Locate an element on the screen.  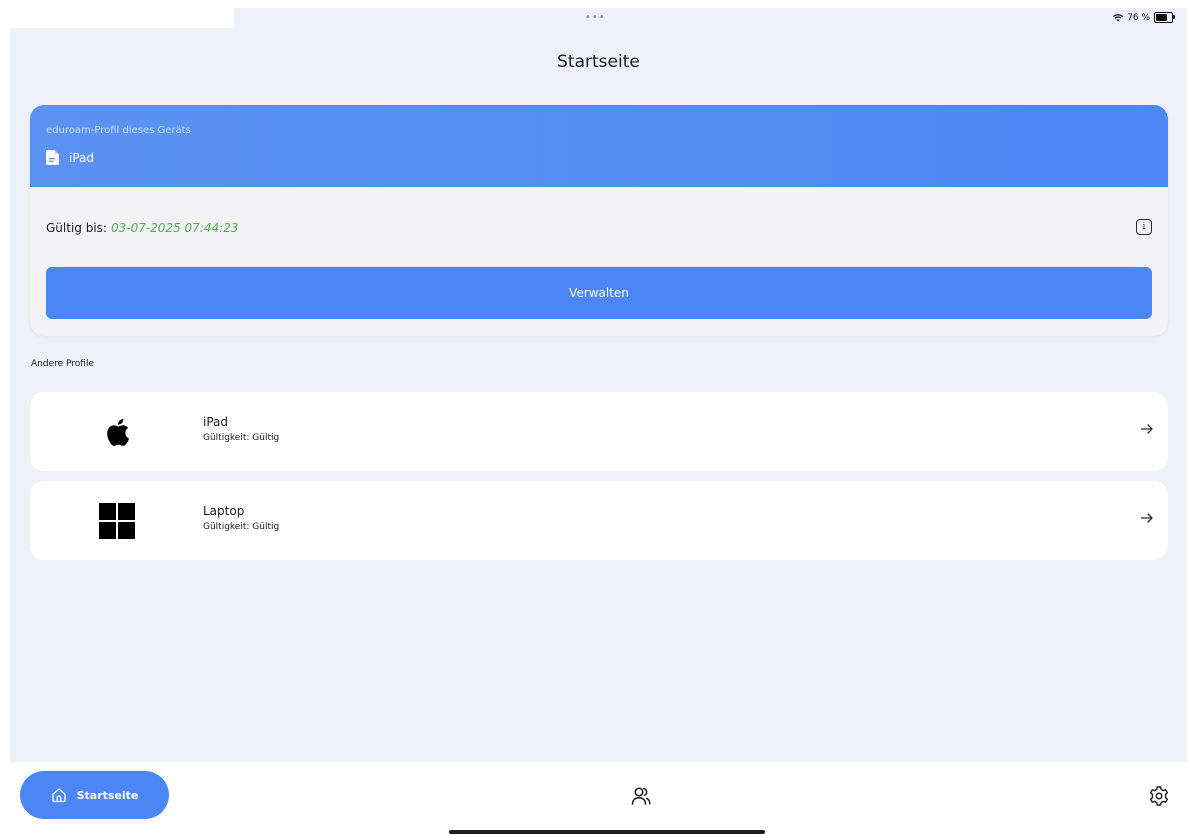
profile-name: Laptop is located at coordinates (224, 511).